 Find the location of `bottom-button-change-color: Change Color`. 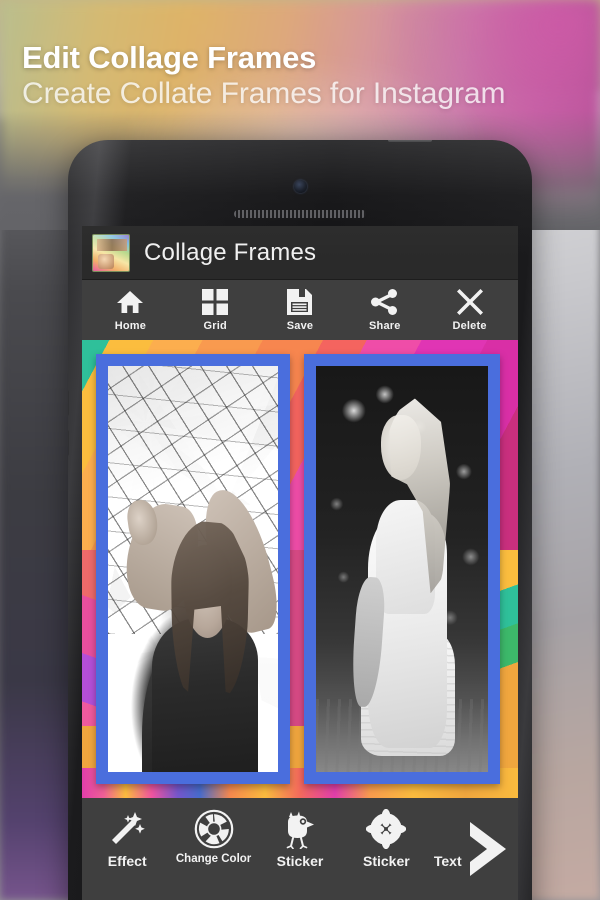

bottom-button-change-color: Change Color is located at coordinates (214, 836).